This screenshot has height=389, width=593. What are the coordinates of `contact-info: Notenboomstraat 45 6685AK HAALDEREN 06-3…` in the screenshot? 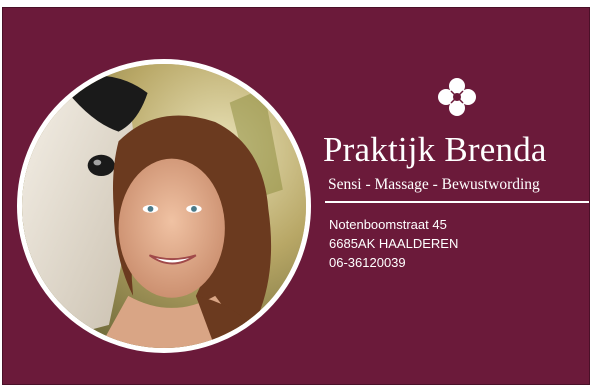 It's located at (393, 243).